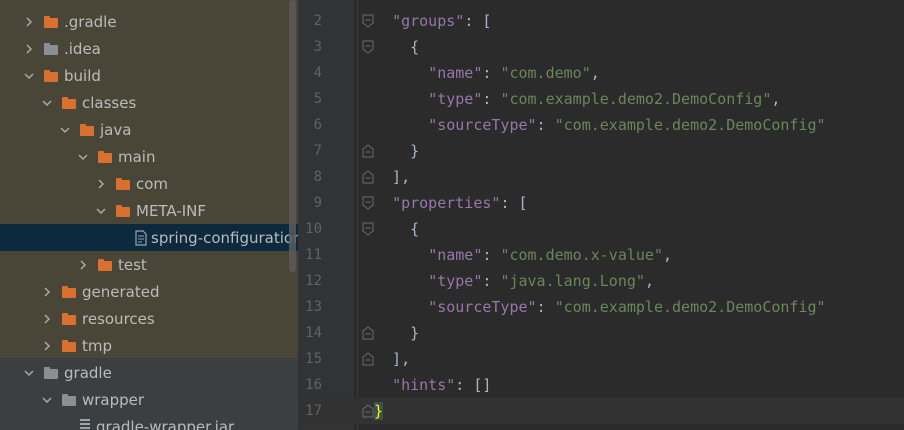 The height and width of the screenshot is (430, 904). Describe the element at coordinates (317, 203) in the screenshot. I see `line-number: 9` at that location.